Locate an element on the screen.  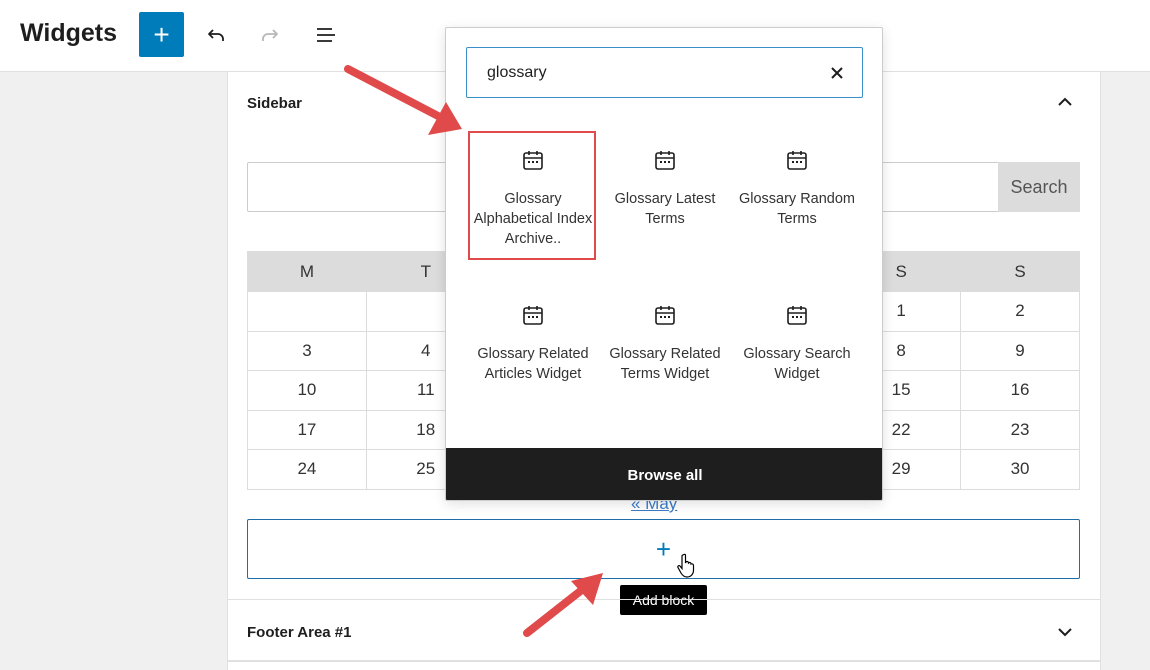
calendar-day-cell: 17 is located at coordinates (307, 429).